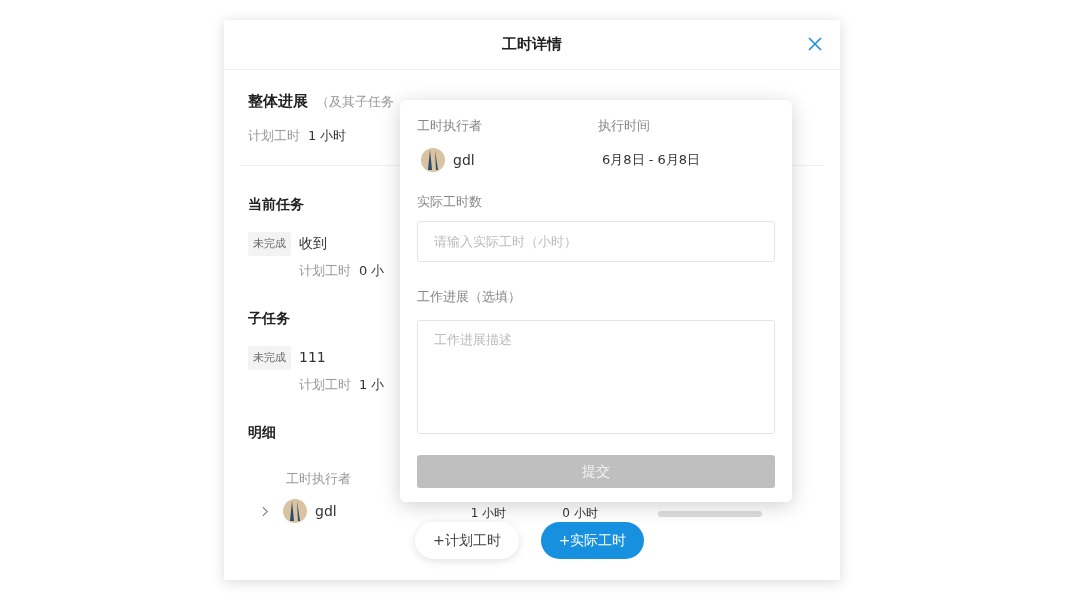  Describe the element at coordinates (580, 513) in the screenshot. I see `actual-hours: 0 小时` at that location.